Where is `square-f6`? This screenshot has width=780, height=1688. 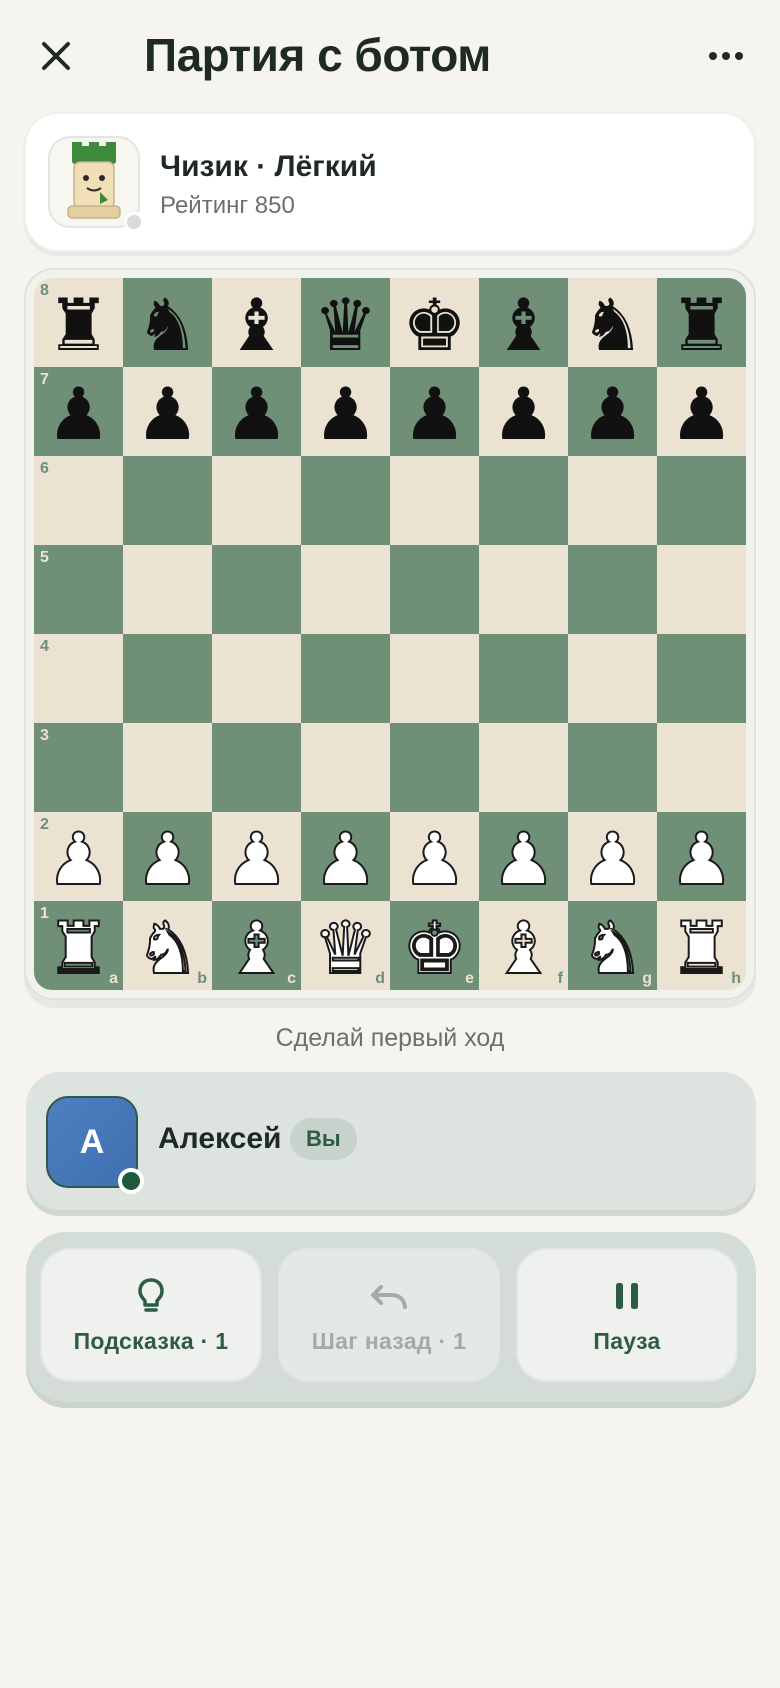 square-f6 is located at coordinates (523, 500).